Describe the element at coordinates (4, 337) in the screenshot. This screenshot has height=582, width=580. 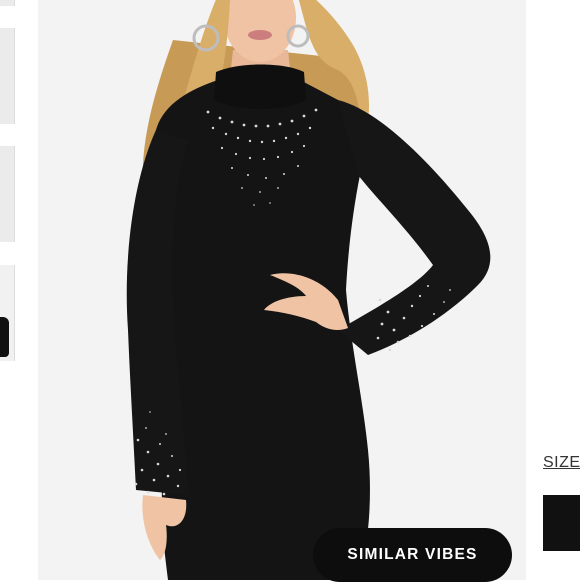
I see `thumbnail-dress-preview` at that location.